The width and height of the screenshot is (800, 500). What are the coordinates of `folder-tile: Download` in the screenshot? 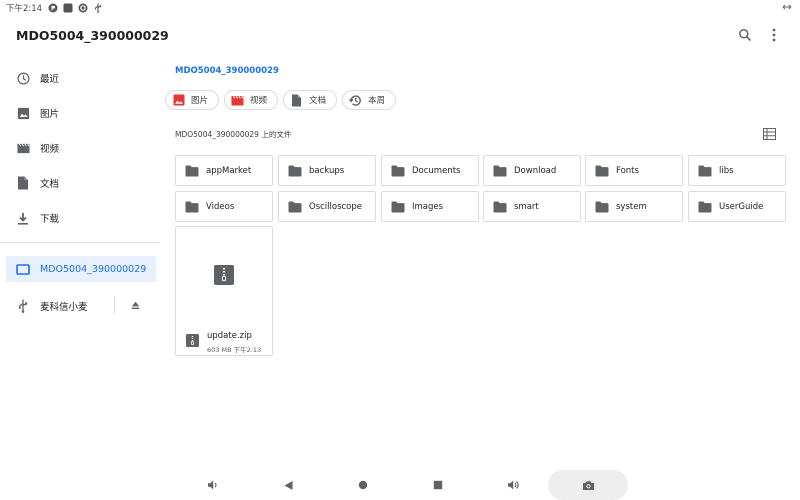 It's located at (532, 170).